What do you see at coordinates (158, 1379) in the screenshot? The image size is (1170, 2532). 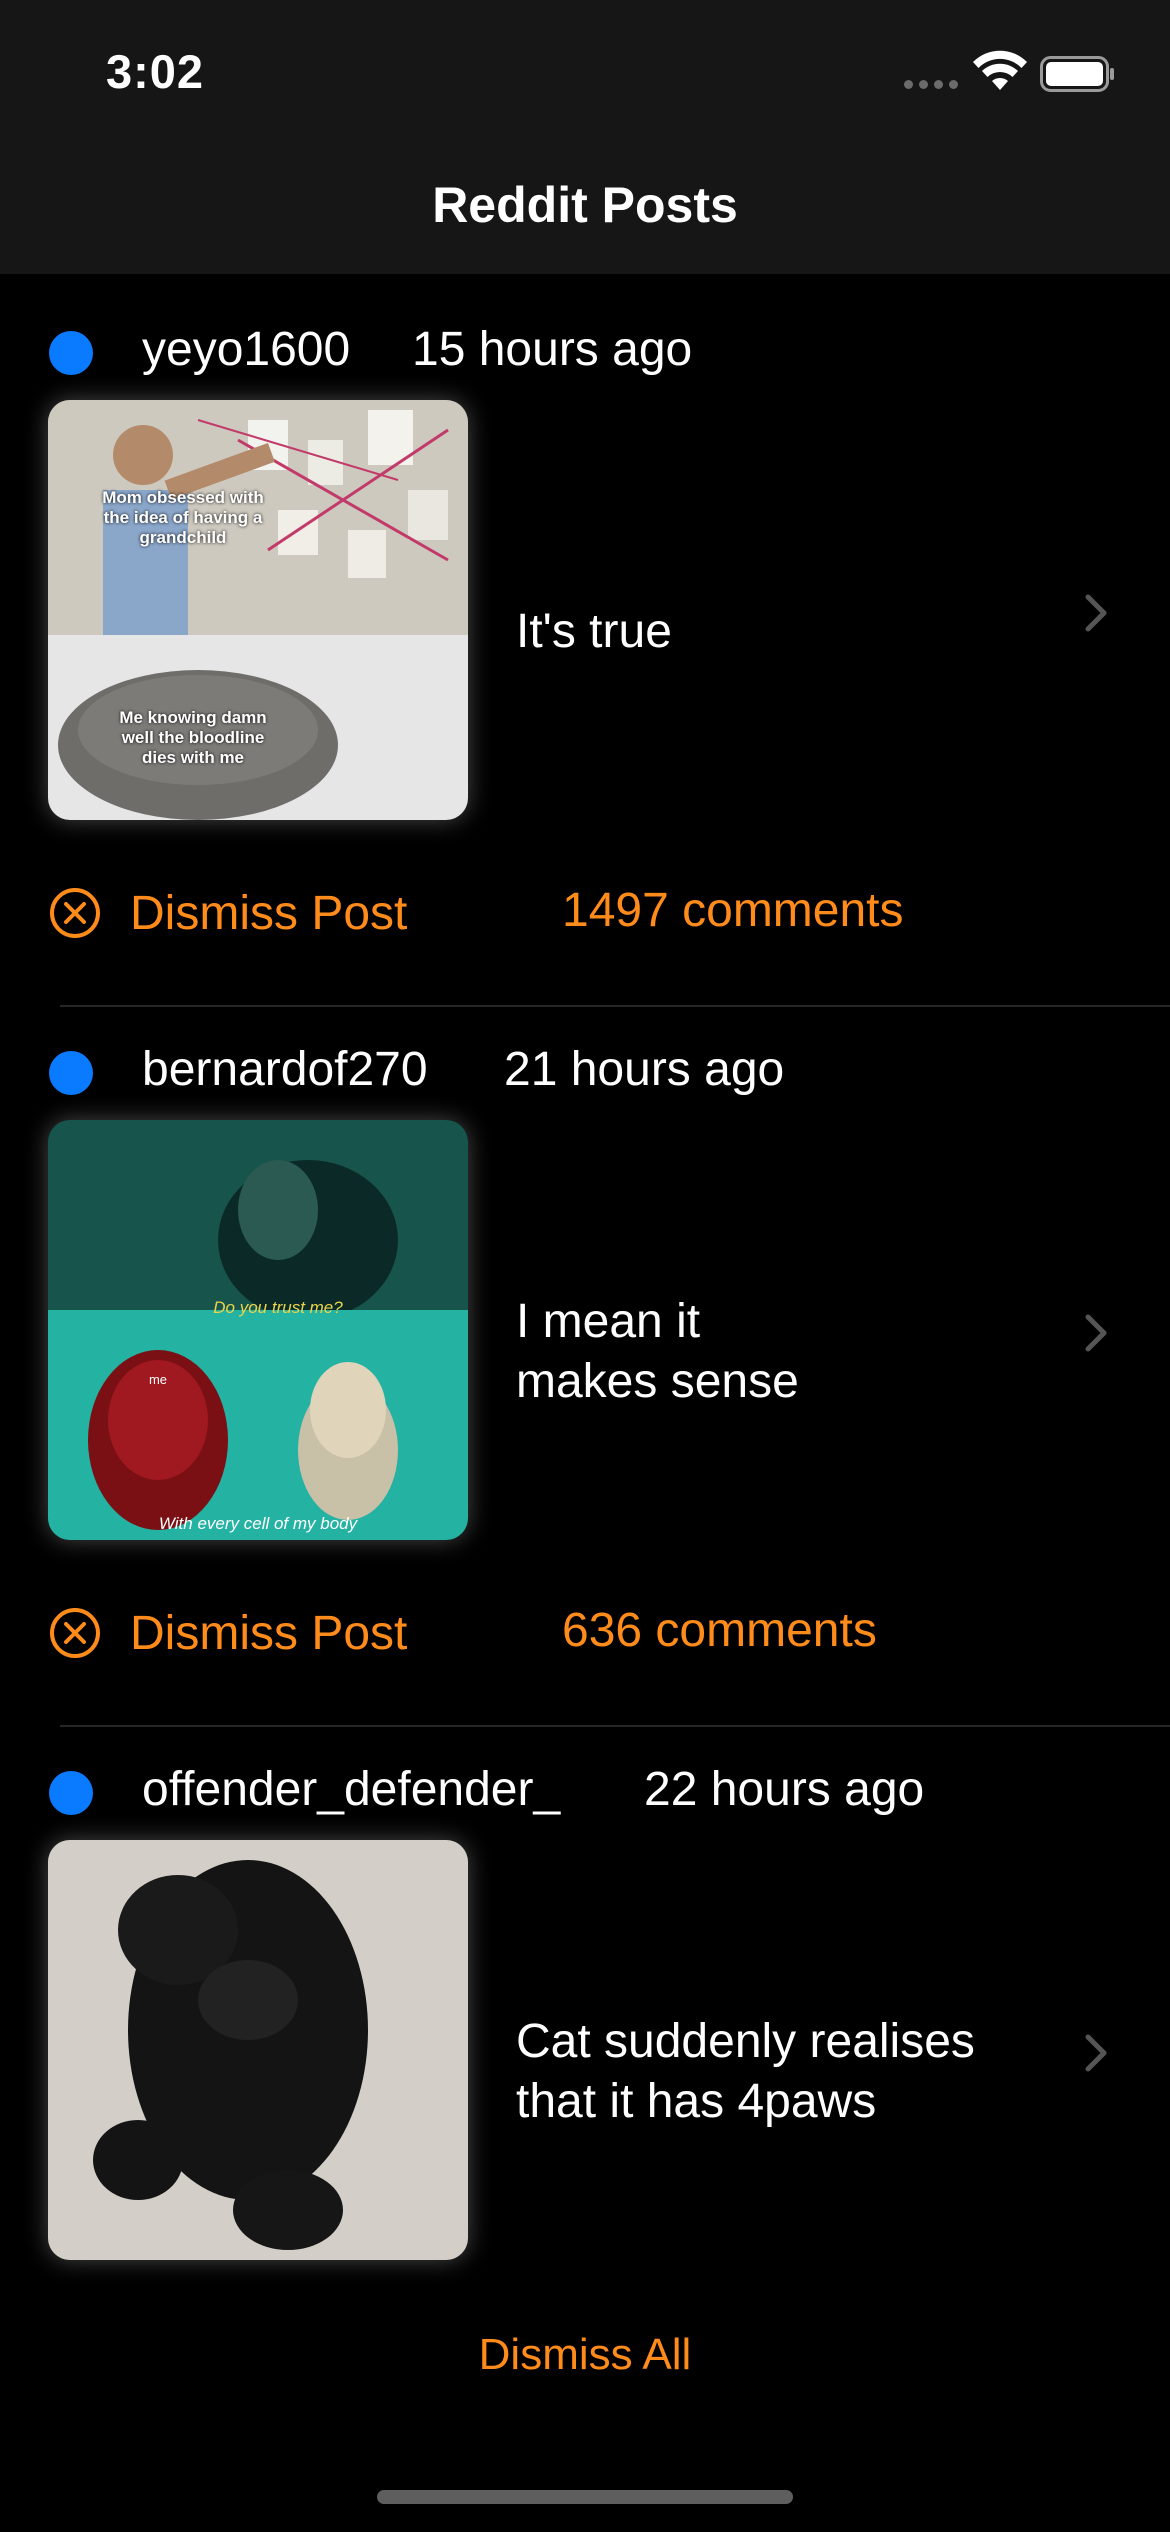 I see `thumbnail-caption-me: me` at bounding box center [158, 1379].